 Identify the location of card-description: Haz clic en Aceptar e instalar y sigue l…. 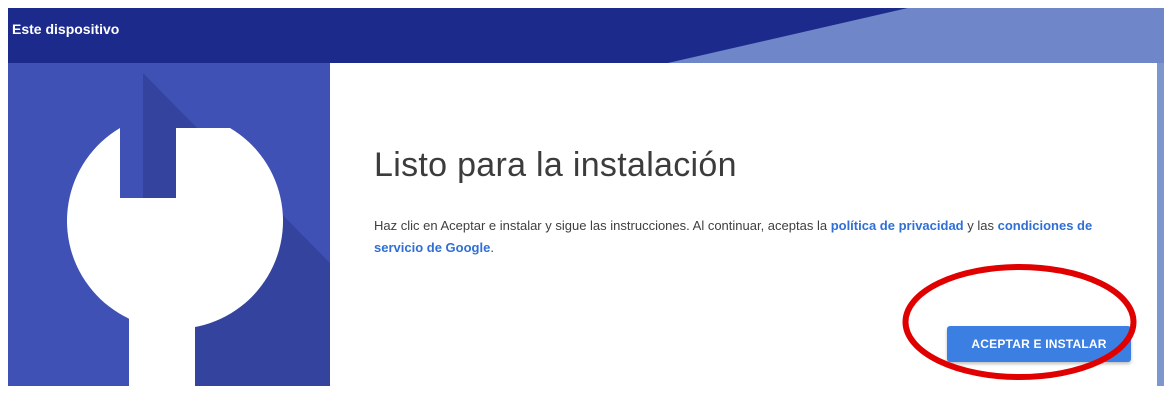
(754, 237).